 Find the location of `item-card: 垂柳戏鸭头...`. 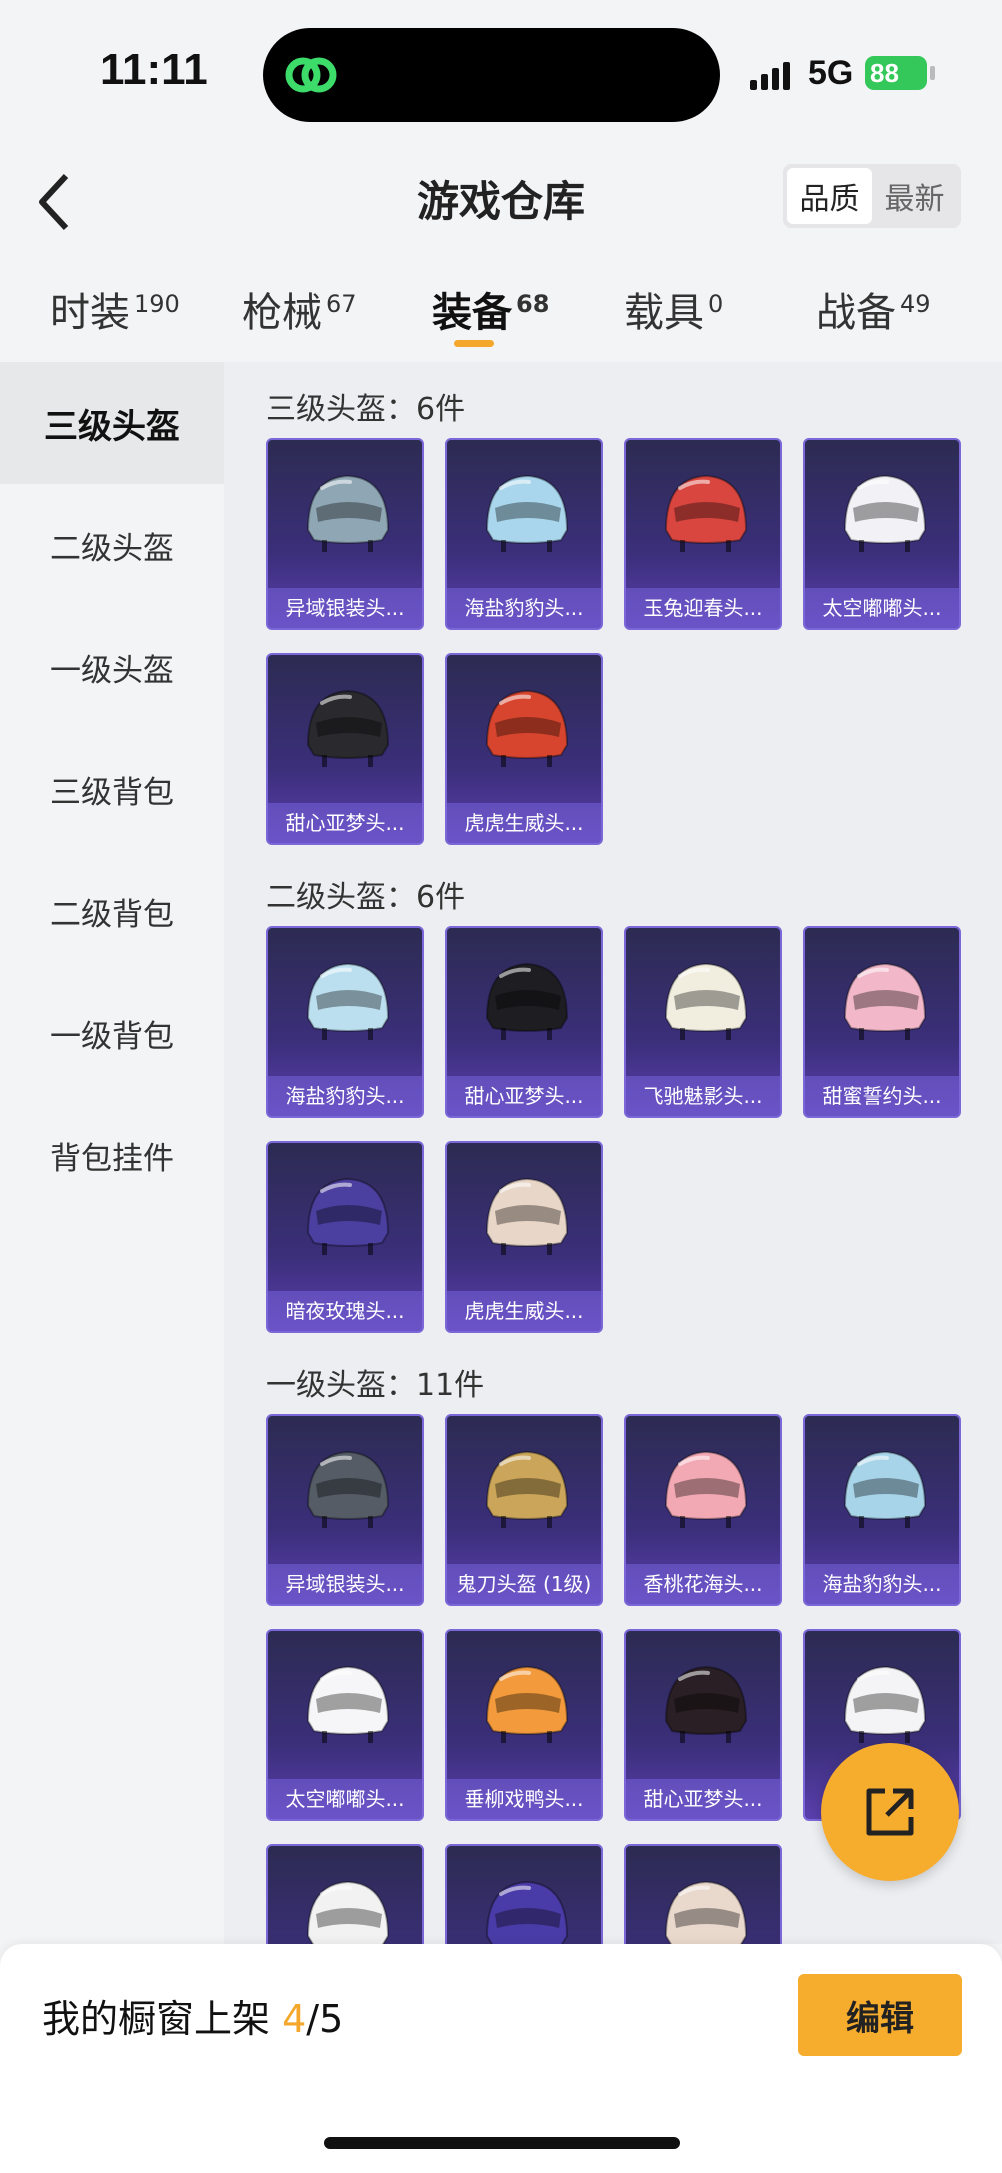

item-card: 垂柳戏鸭头... is located at coordinates (524, 1725).